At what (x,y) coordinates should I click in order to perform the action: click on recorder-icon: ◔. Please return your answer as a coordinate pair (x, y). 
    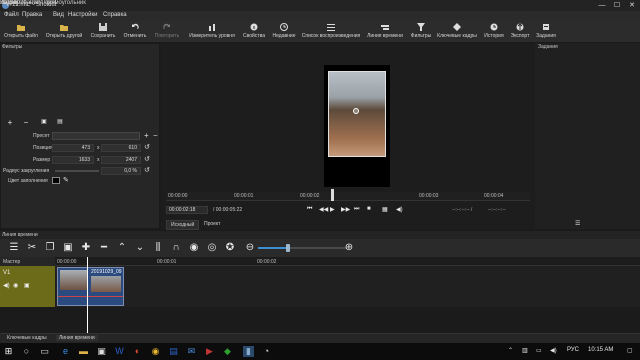
    Looking at the image, I should click on (266, 351).